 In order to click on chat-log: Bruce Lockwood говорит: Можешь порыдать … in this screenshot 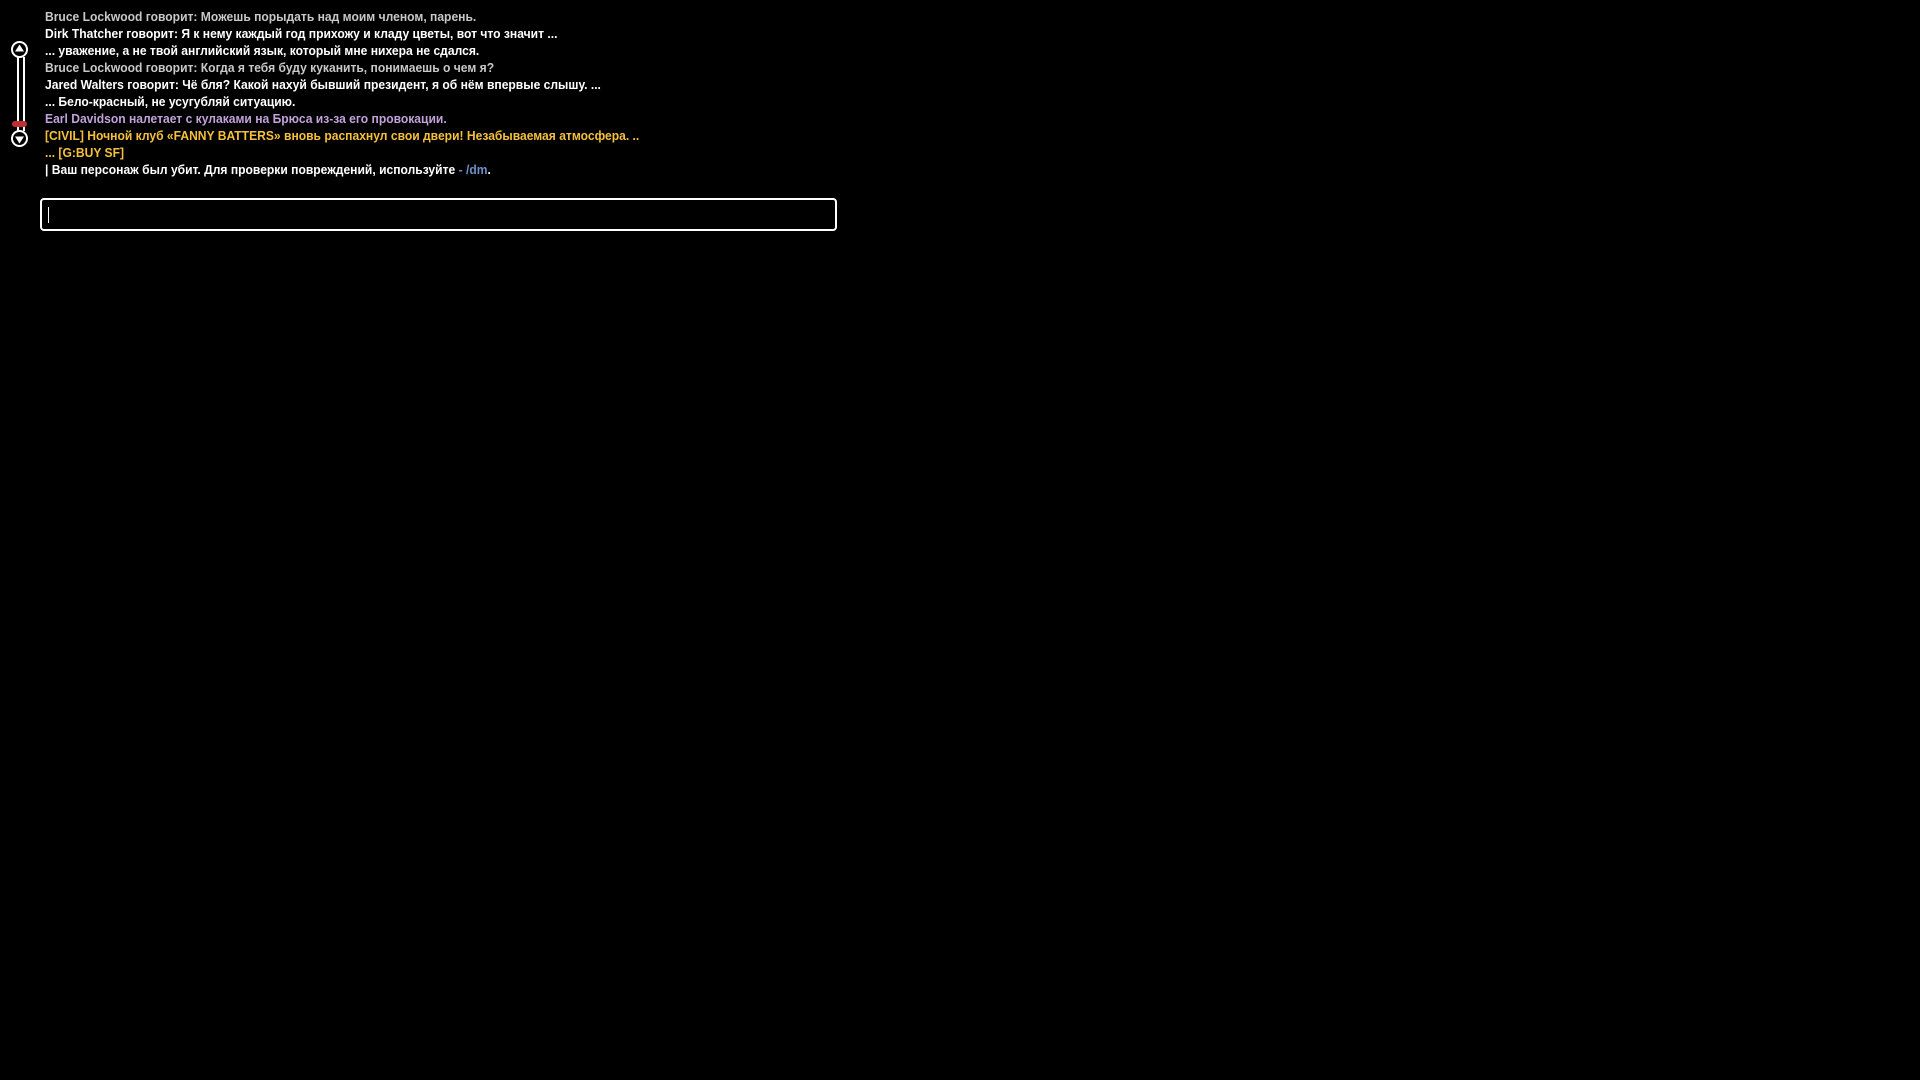, I will do `click(495, 94)`.